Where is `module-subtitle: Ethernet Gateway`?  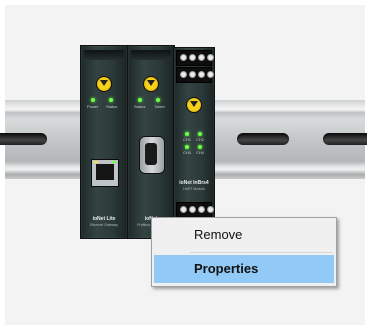 module-subtitle: Ethernet Gateway is located at coordinates (103, 225).